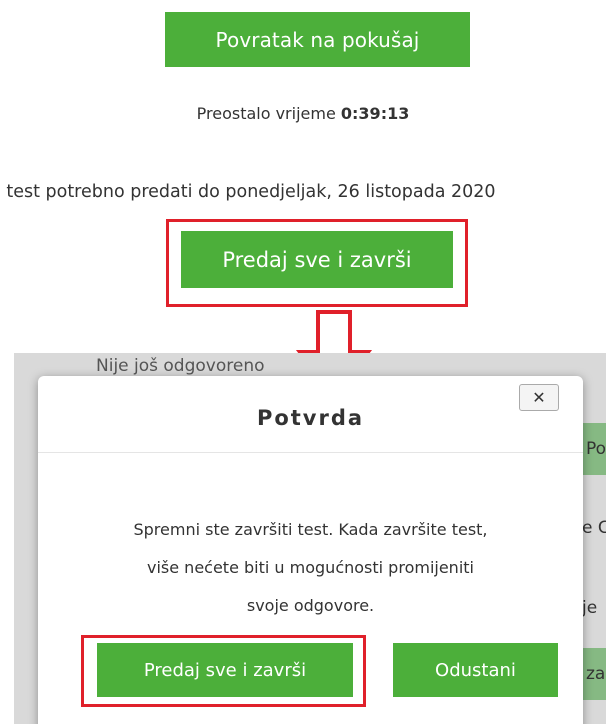 This screenshot has width=606, height=724. I want to click on modal-cancel-button: Odustani, so click(475, 670).